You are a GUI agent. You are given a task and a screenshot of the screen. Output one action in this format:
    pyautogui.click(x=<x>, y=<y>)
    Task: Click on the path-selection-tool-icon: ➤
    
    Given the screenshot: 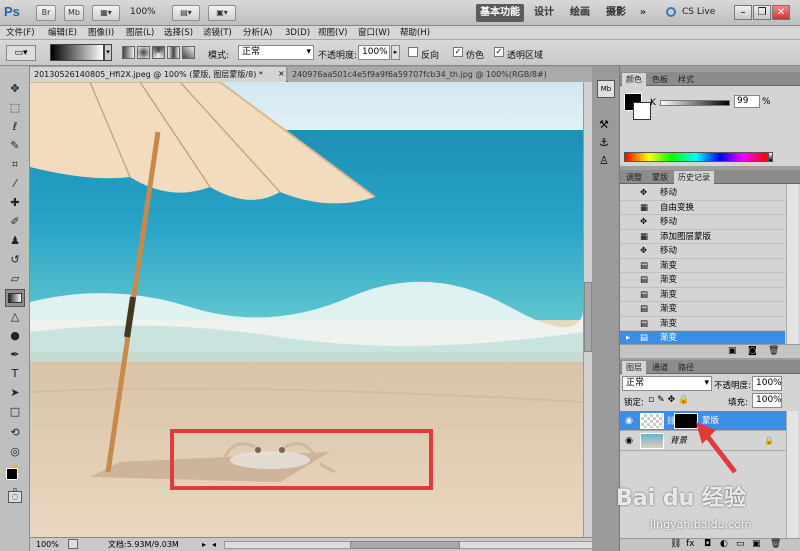 What is the action you would take?
    pyautogui.click(x=15, y=393)
    